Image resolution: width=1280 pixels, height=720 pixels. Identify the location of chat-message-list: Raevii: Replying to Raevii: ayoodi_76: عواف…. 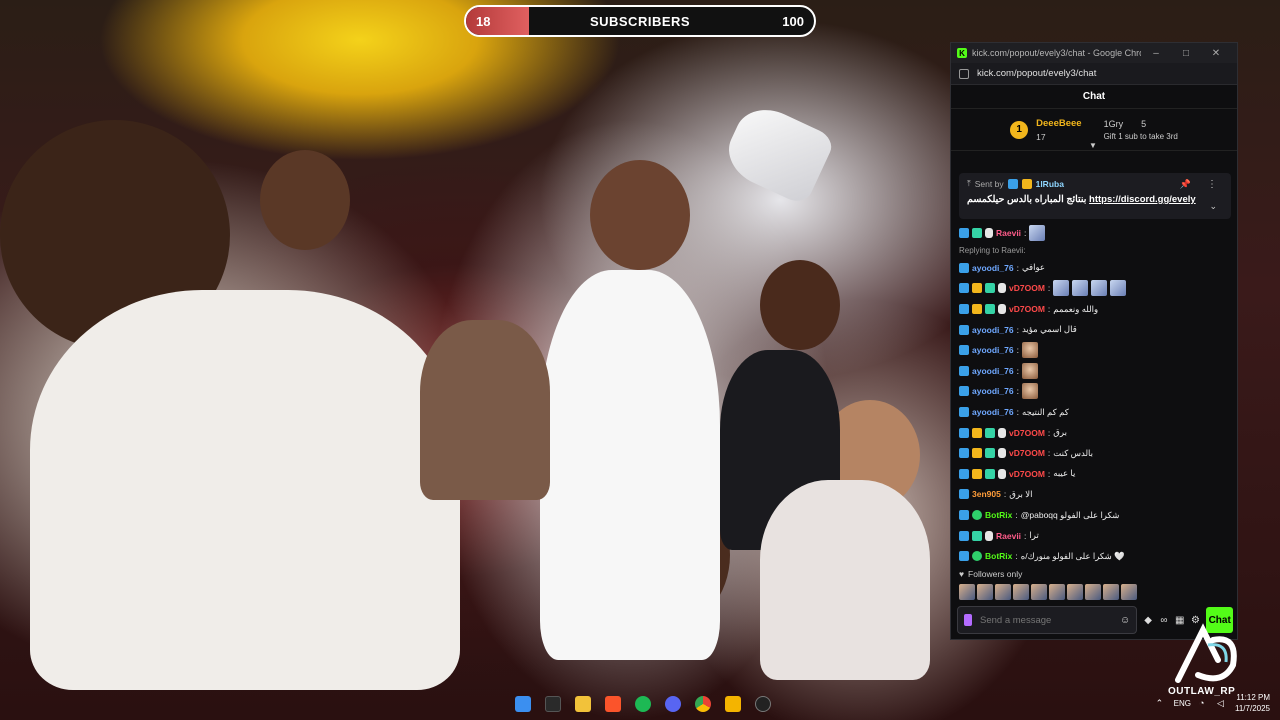
(1095, 394).